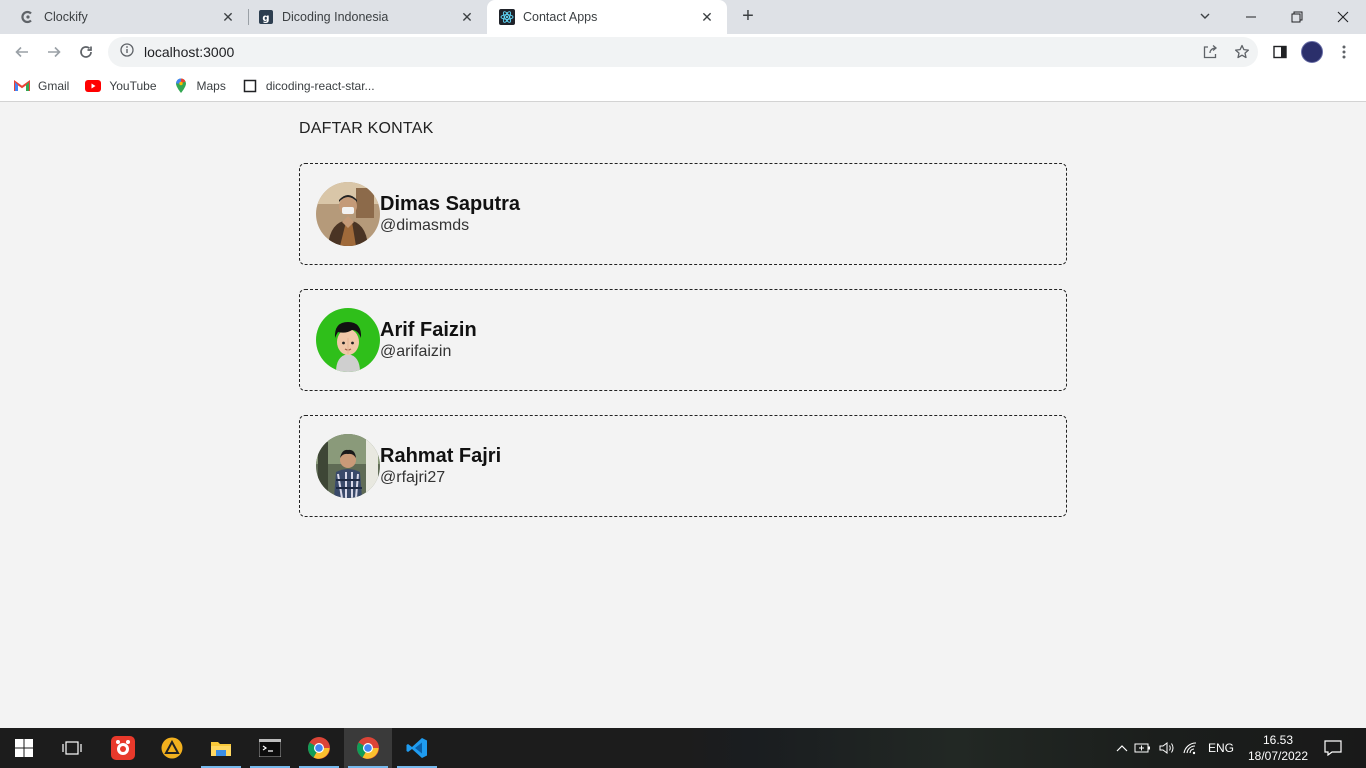  I want to click on profile-avatar, so click(1312, 52).